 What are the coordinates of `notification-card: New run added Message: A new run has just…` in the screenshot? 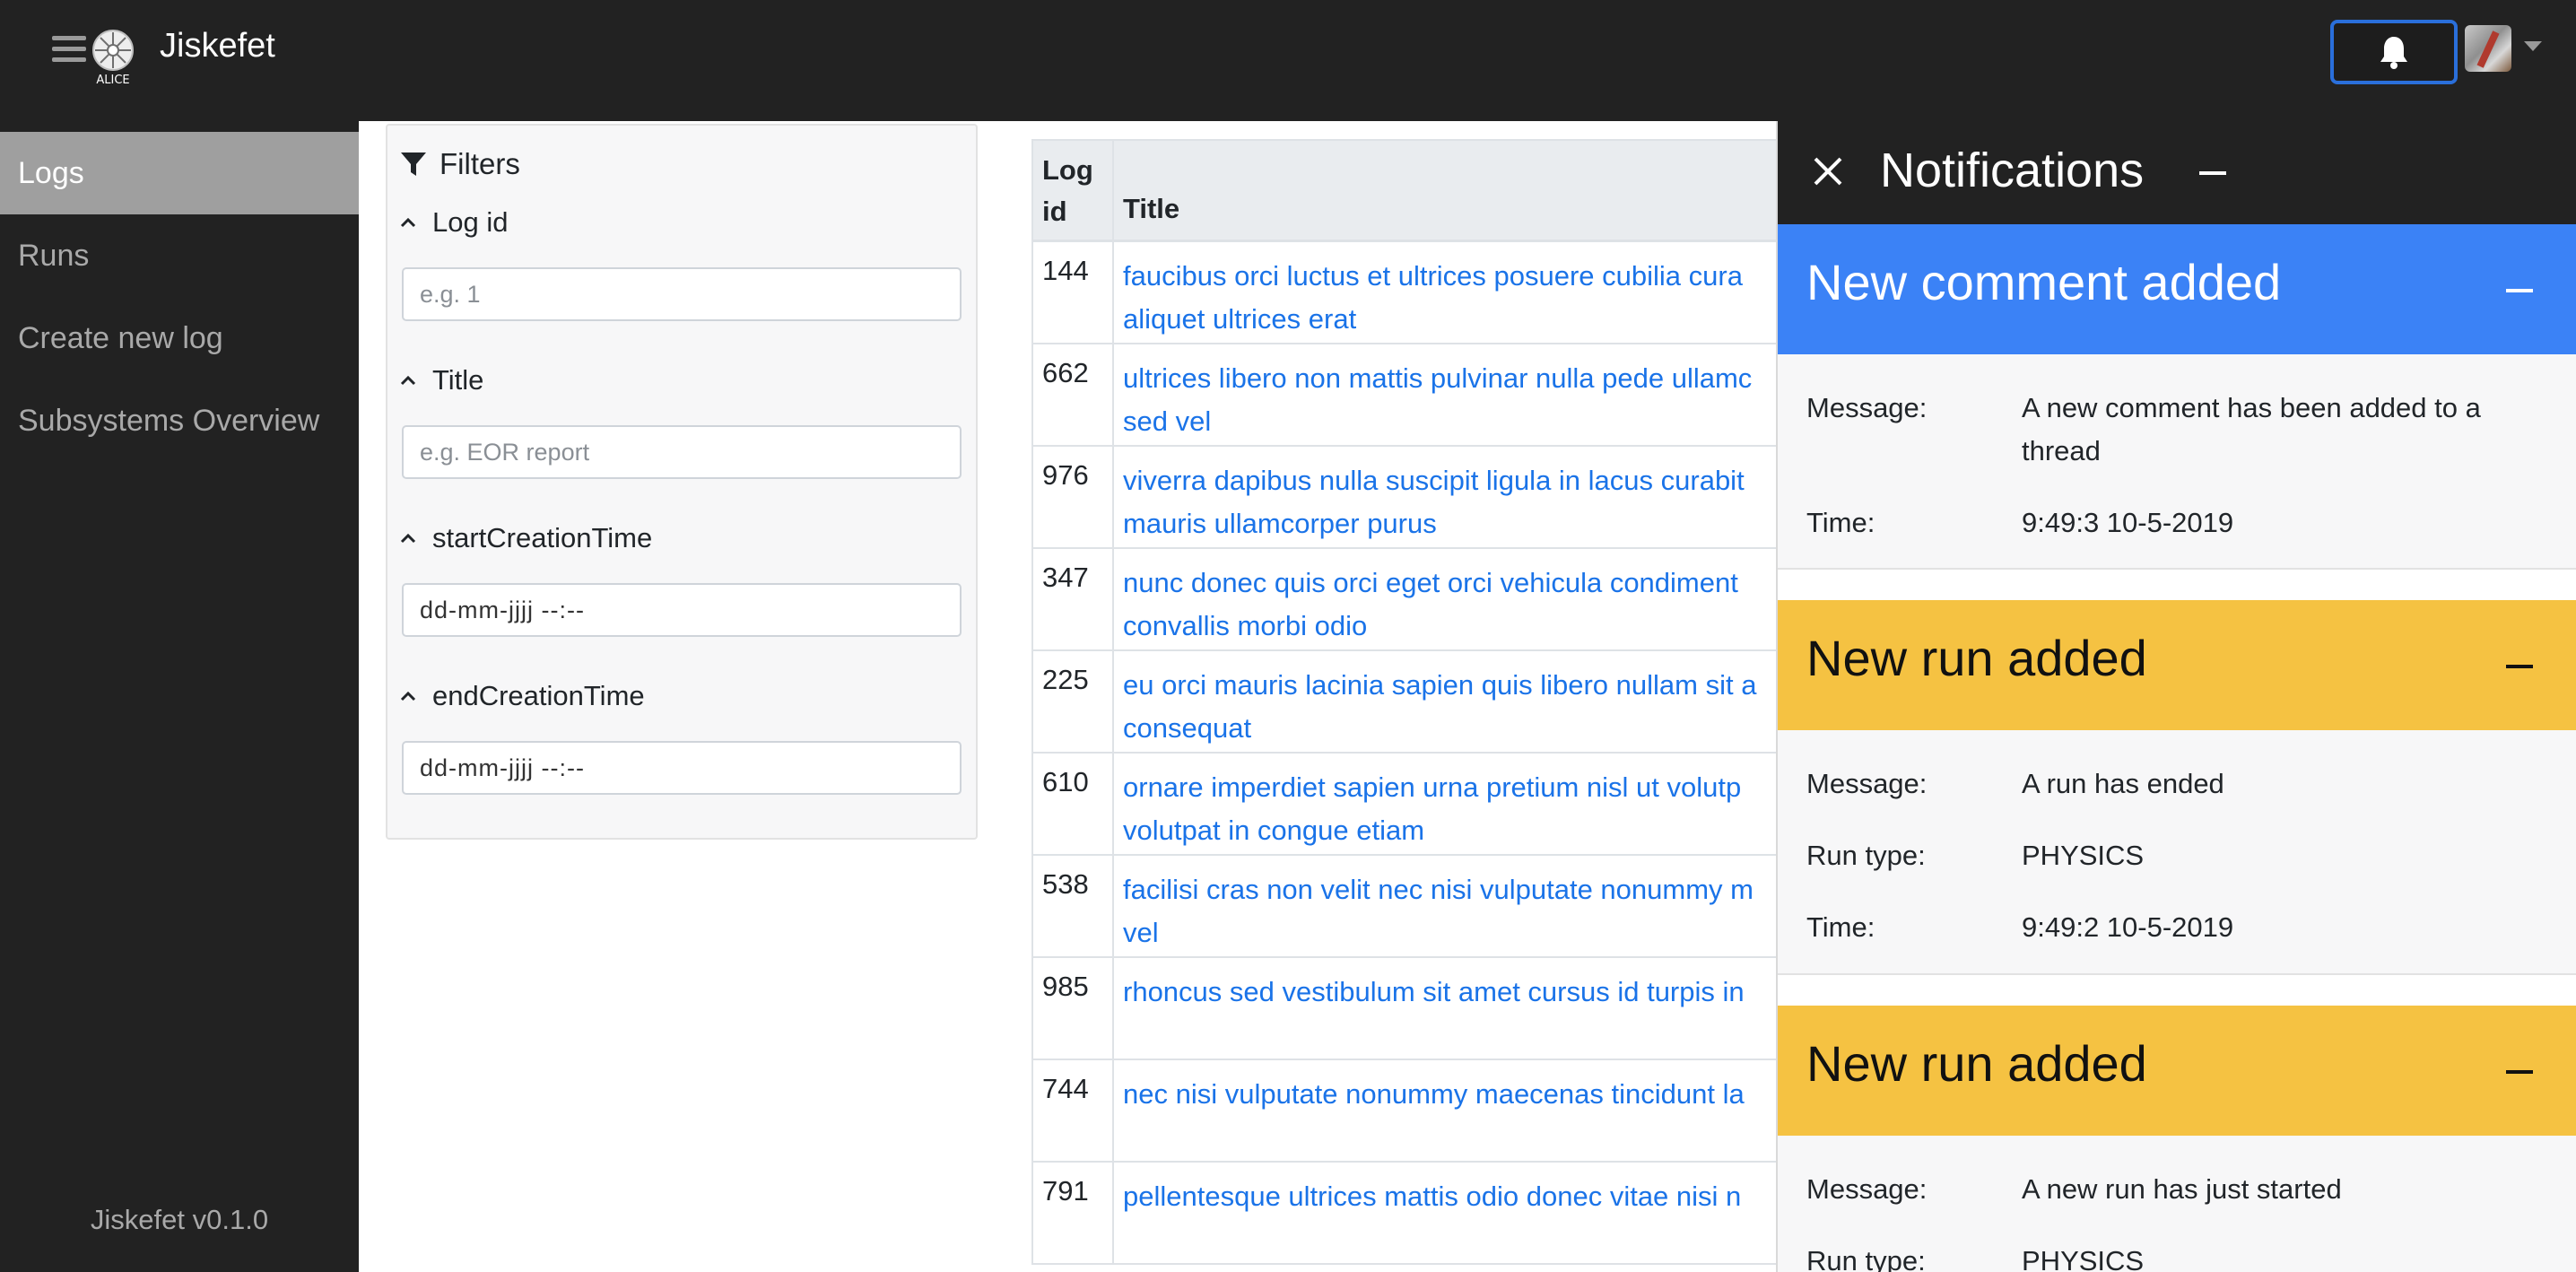 It's located at (2177, 1139).